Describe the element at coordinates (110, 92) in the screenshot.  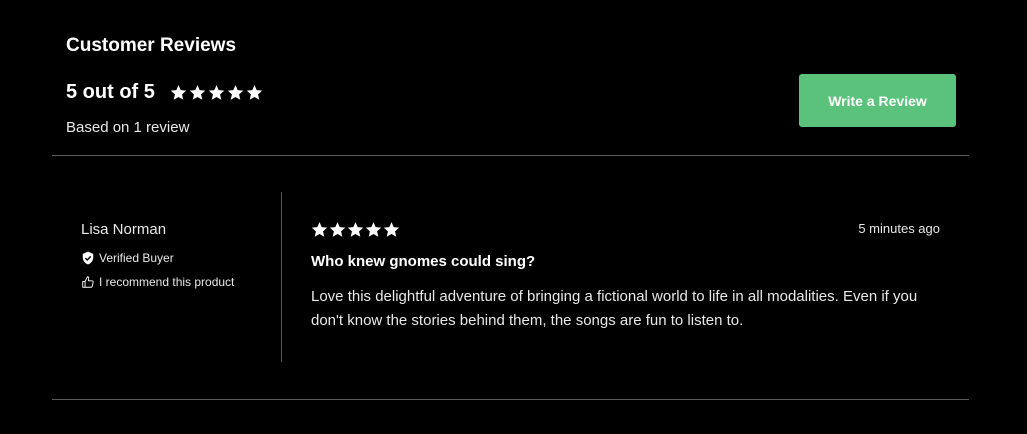
I see `average-rating: 5 out of 5` at that location.